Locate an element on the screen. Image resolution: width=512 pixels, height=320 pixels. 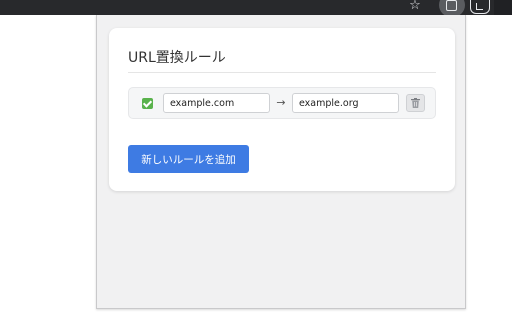
add-rule-button: 新しいルールを追加 is located at coordinates (188, 159).